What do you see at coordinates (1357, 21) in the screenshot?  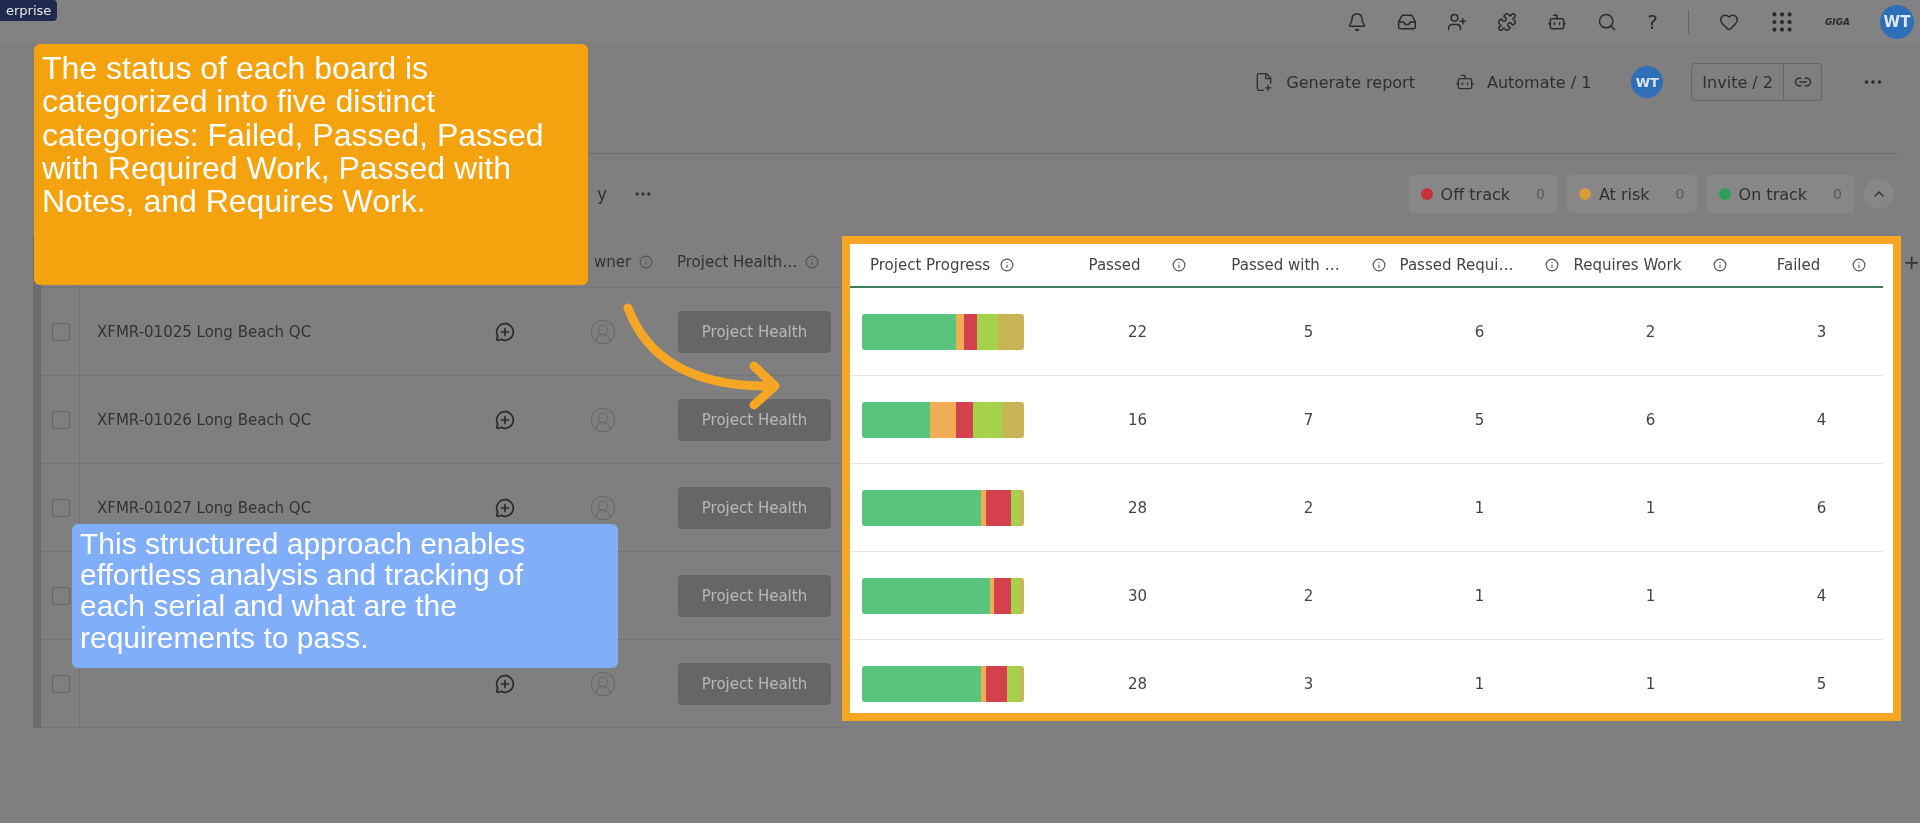 I see `bell-icon` at bounding box center [1357, 21].